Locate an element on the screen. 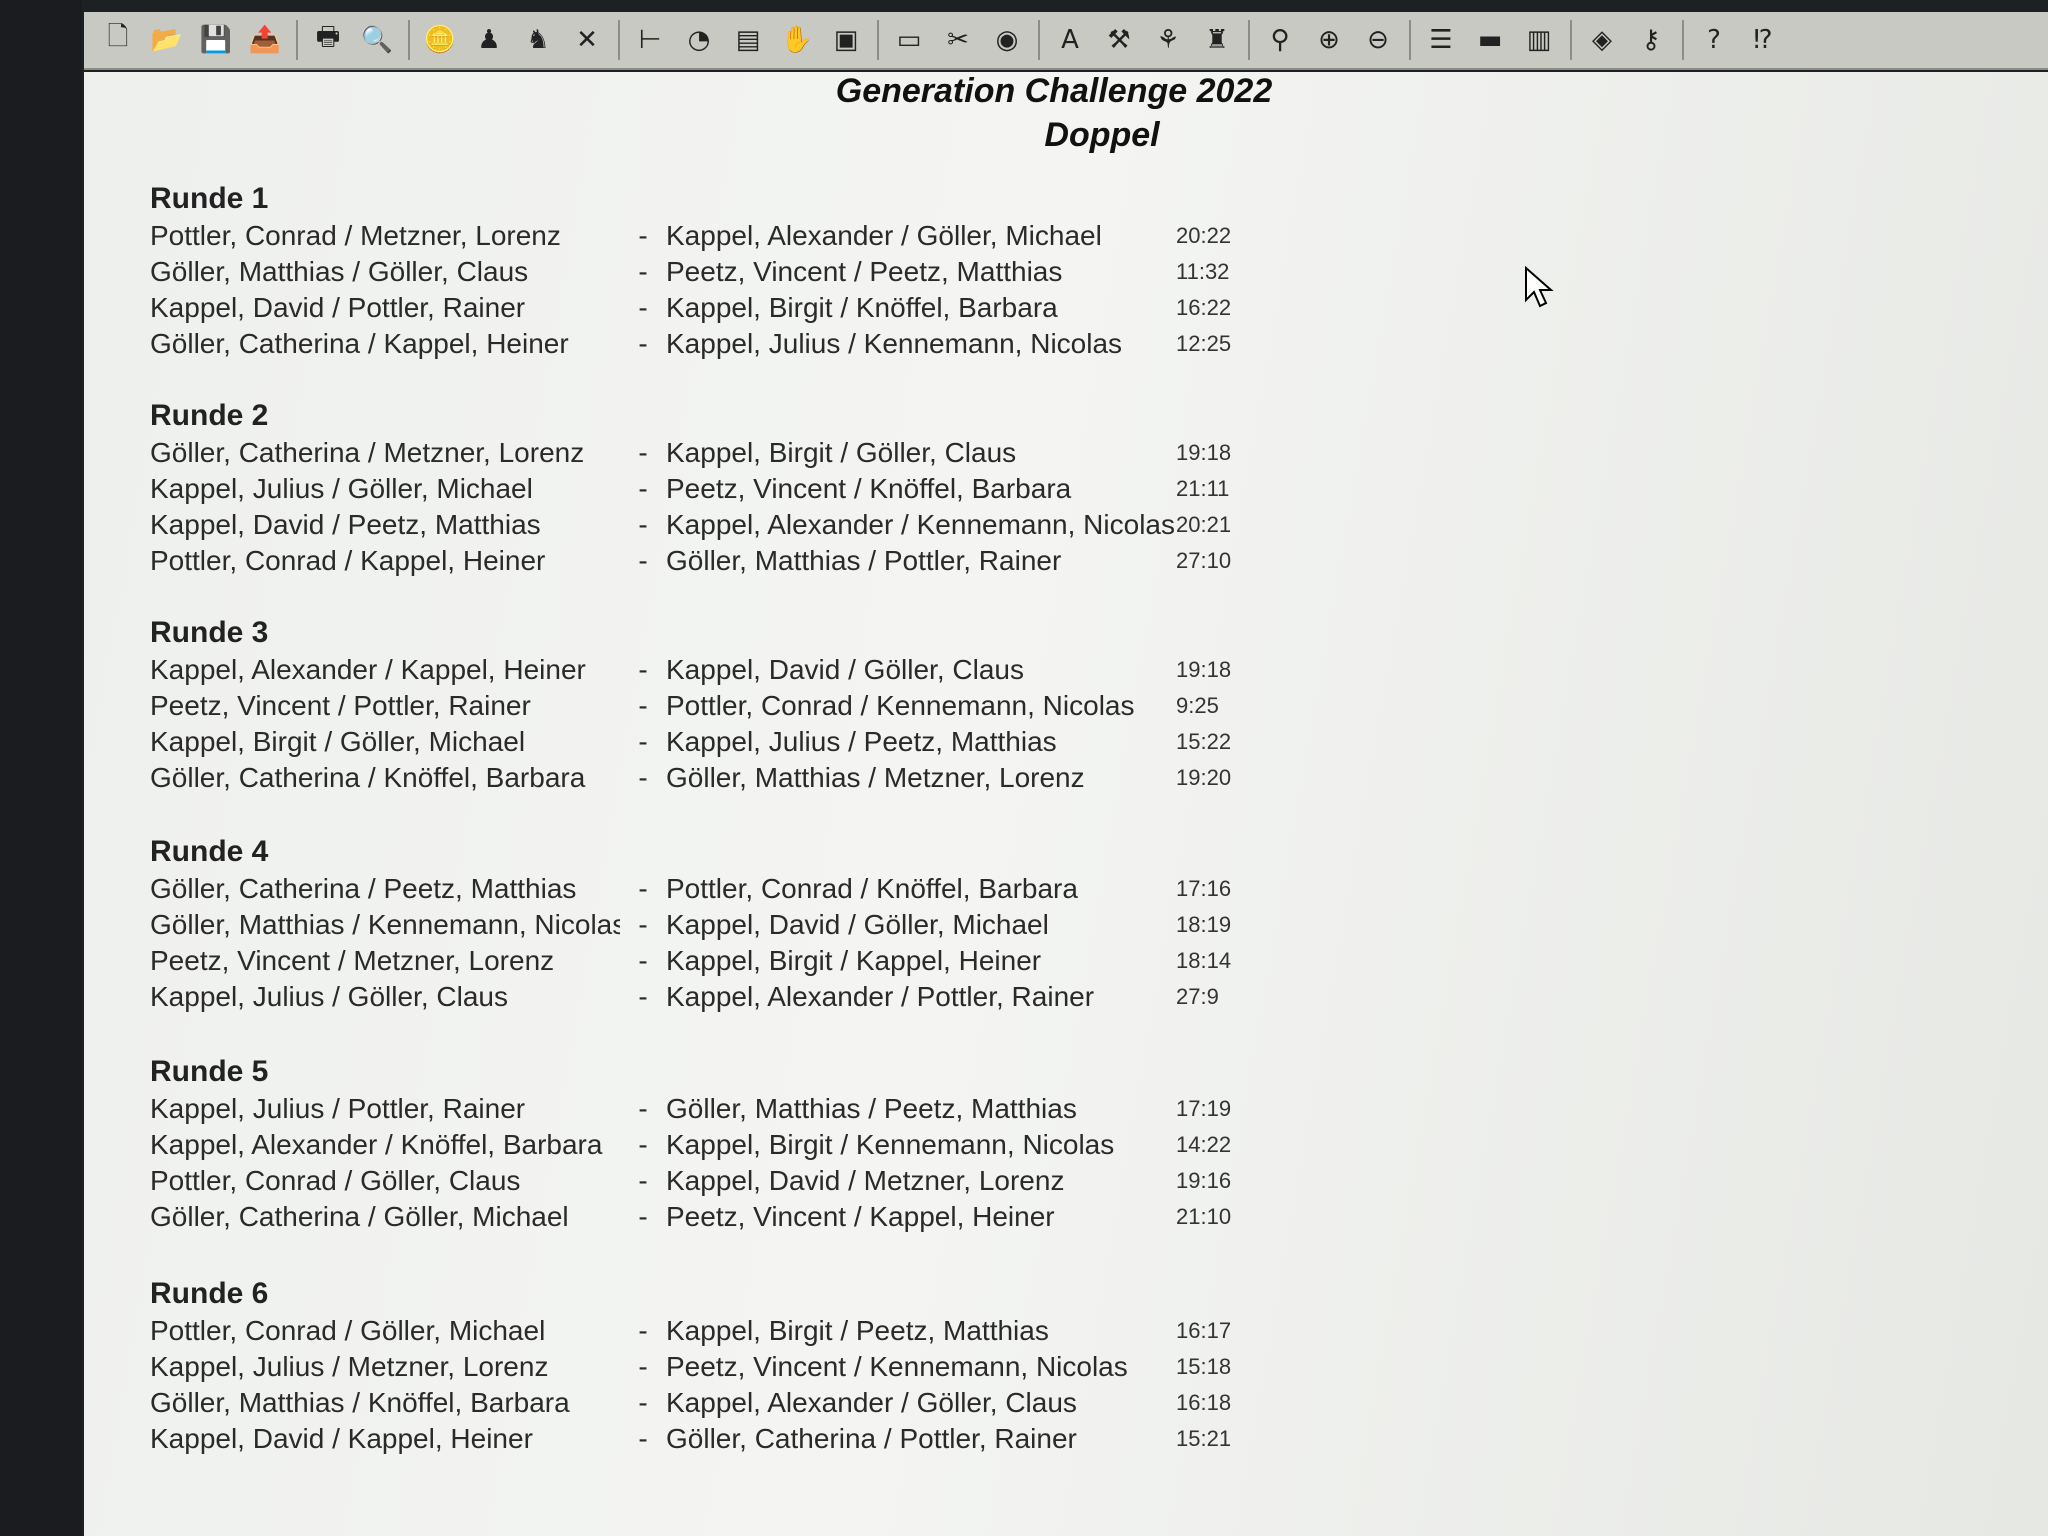 This screenshot has width=2048, height=1536. team-b: Kappel, Birgit / Knöffel, Barbara is located at coordinates (862, 307).